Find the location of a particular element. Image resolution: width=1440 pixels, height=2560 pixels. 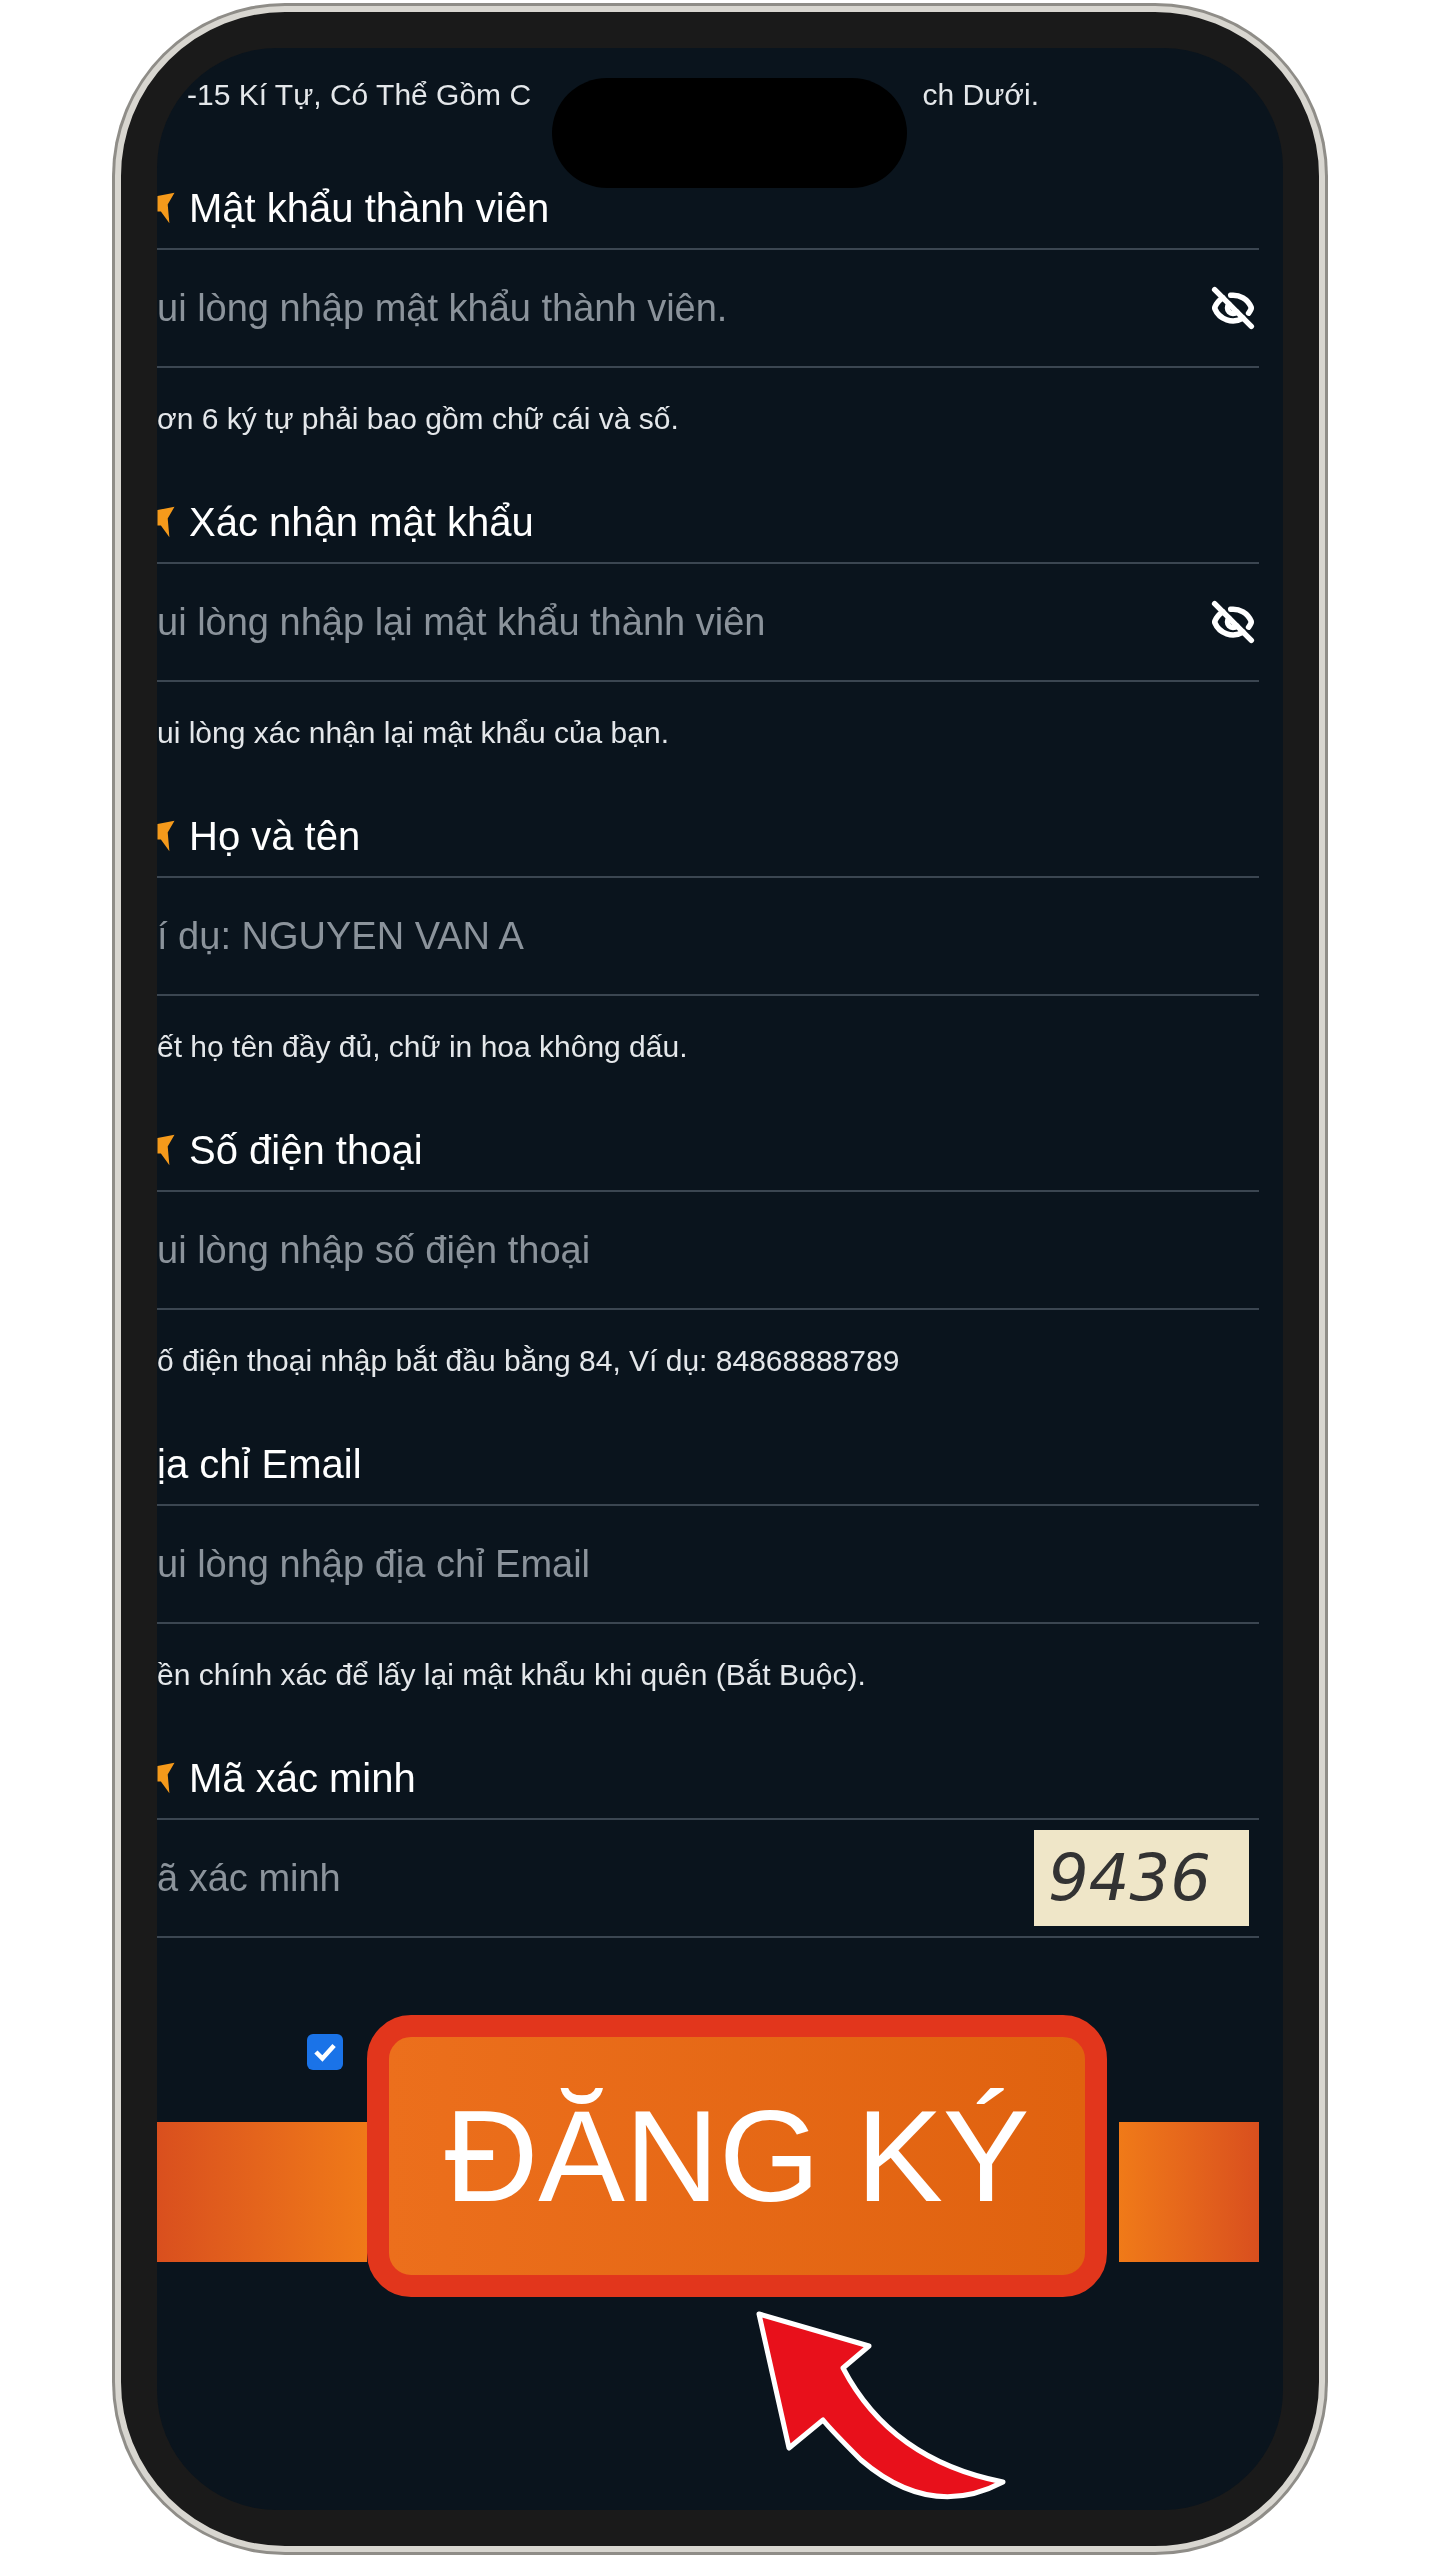

input-field: ui lòng nhập mật khẩu thành viên. is located at coordinates (582, 308).